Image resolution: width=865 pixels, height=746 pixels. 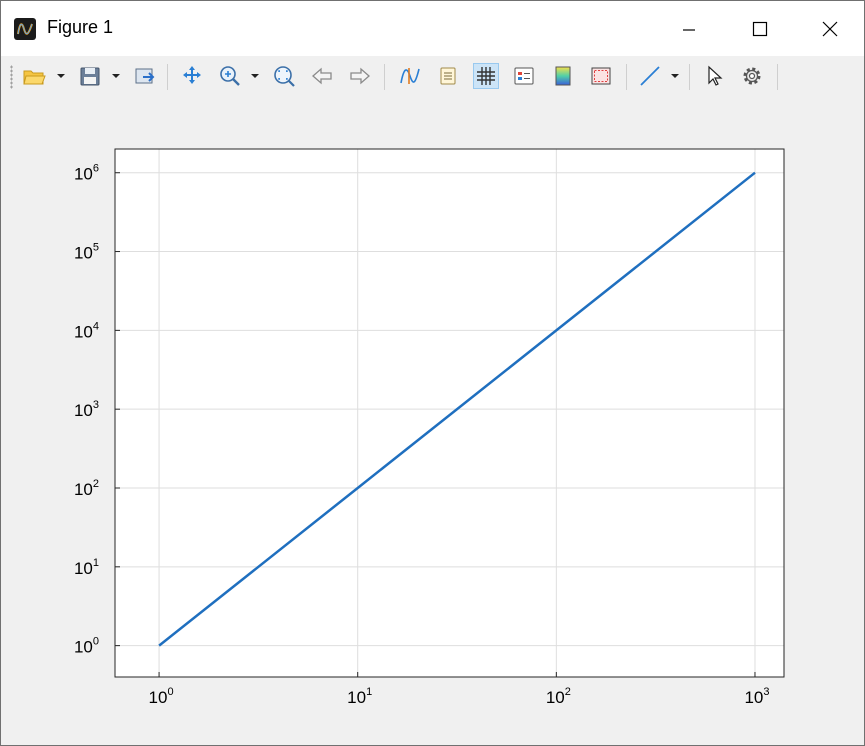 I want to click on y-tick-label: 106, so click(x=86, y=173).